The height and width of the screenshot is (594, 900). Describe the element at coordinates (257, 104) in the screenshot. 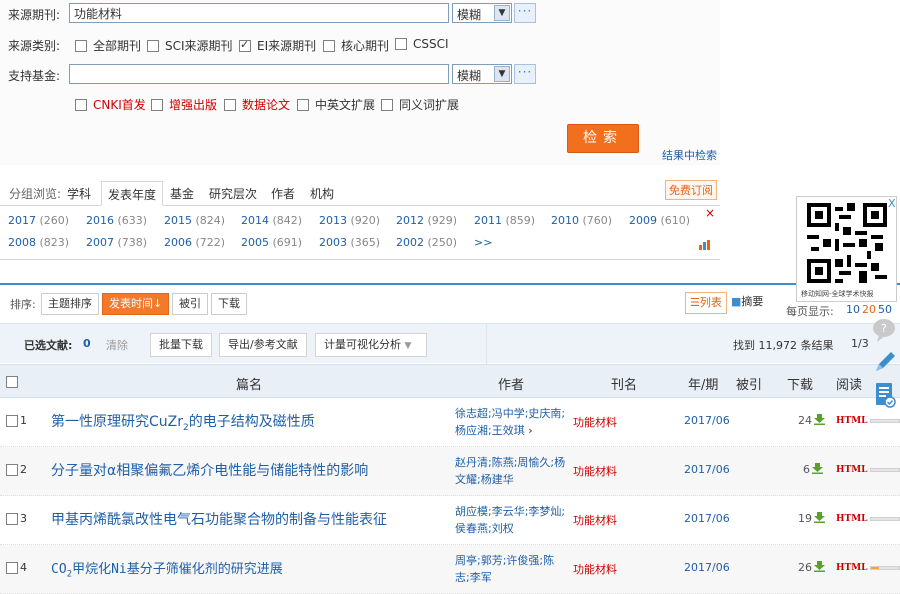

I see `option-data-paper: 数据论文` at that location.